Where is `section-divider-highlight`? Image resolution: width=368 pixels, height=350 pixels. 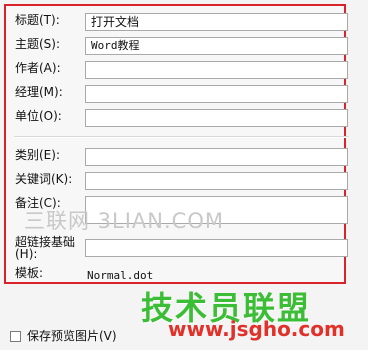
section-divider-highlight is located at coordinates (181, 137).